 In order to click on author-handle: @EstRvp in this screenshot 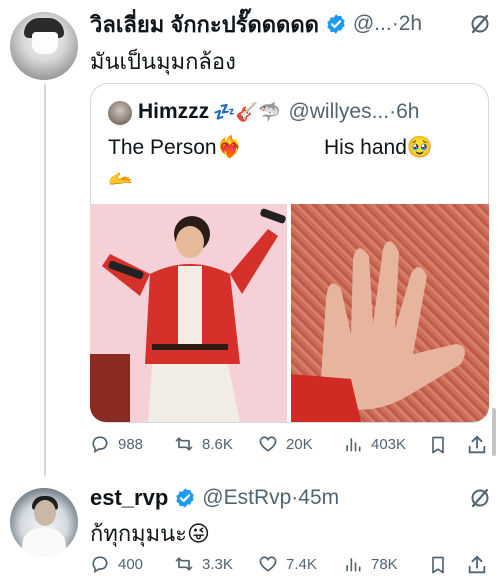, I will do `click(246, 498)`.